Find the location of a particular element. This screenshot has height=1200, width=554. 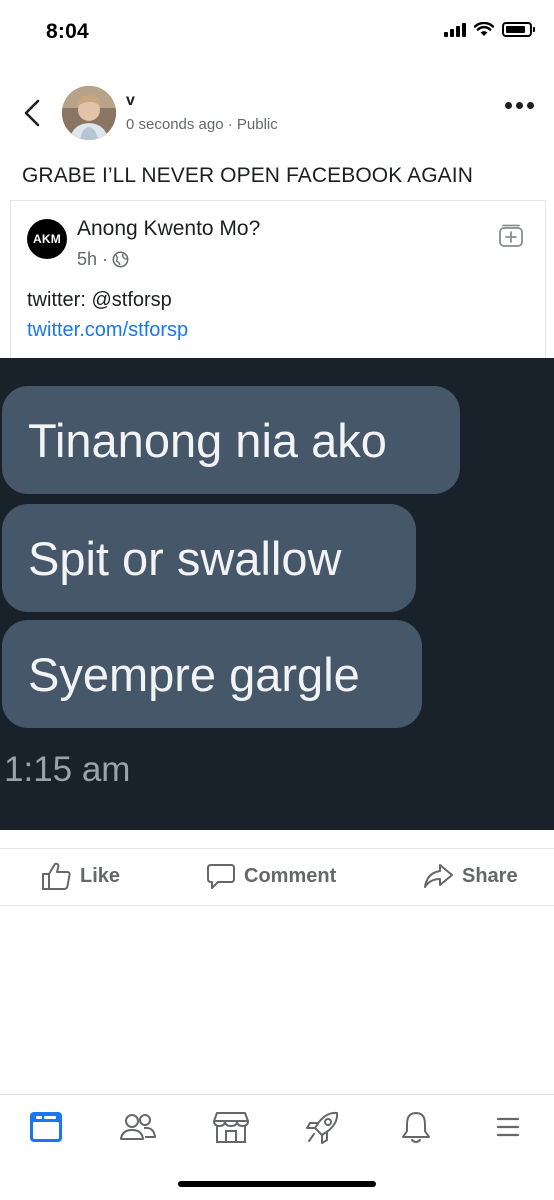

news-feed-icon is located at coordinates (46, 1127).